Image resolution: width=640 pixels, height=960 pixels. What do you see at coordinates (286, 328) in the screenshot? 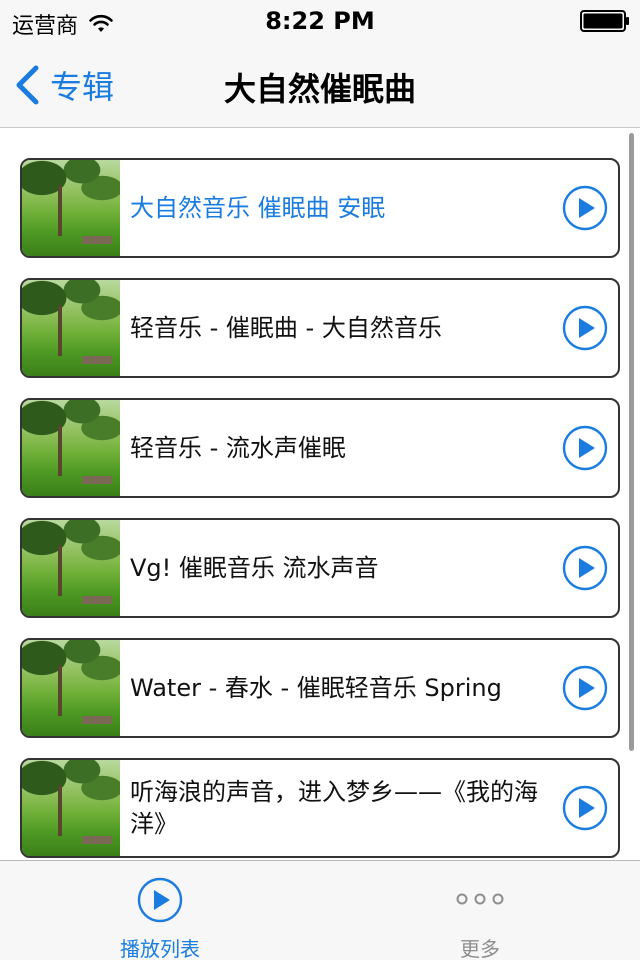
I see `track-title: 轻音乐 - 催眠曲 - 大自然音乐` at bounding box center [286, 328].